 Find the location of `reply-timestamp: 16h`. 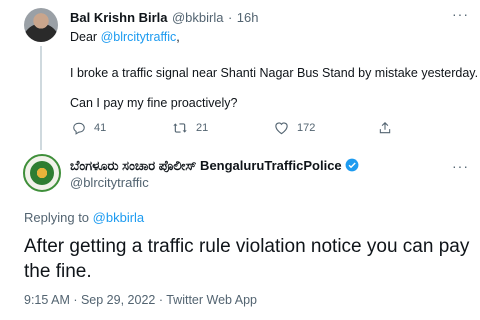

reply-timestamp: 16h is located at coordinates (248, 17).